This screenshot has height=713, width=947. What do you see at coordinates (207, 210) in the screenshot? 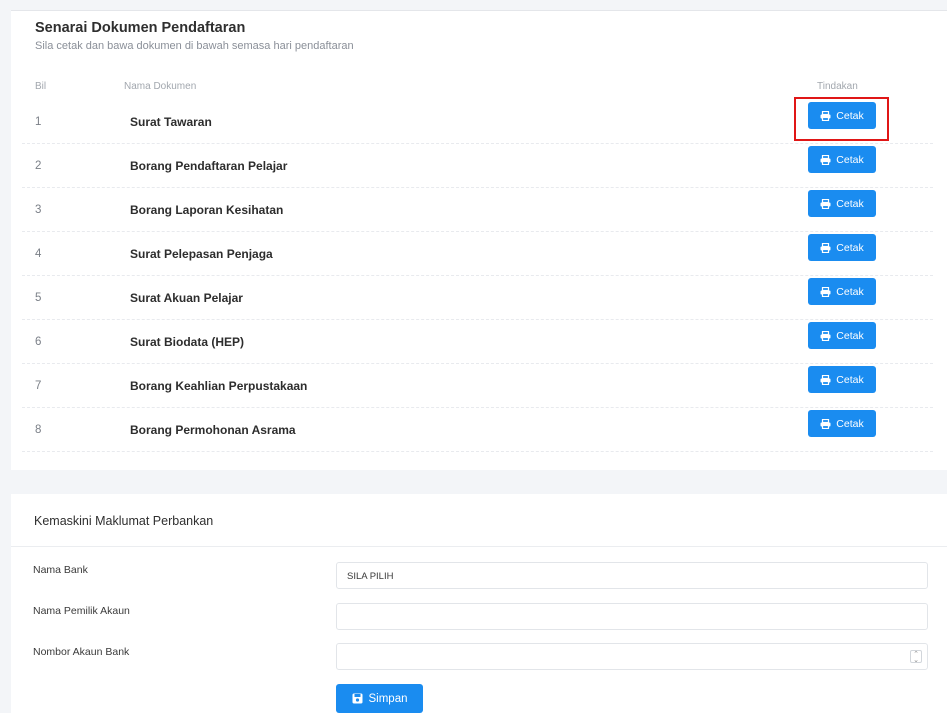
I see `document-name: Borang Laporan Kesihatan` at bounding box center [207, 210].